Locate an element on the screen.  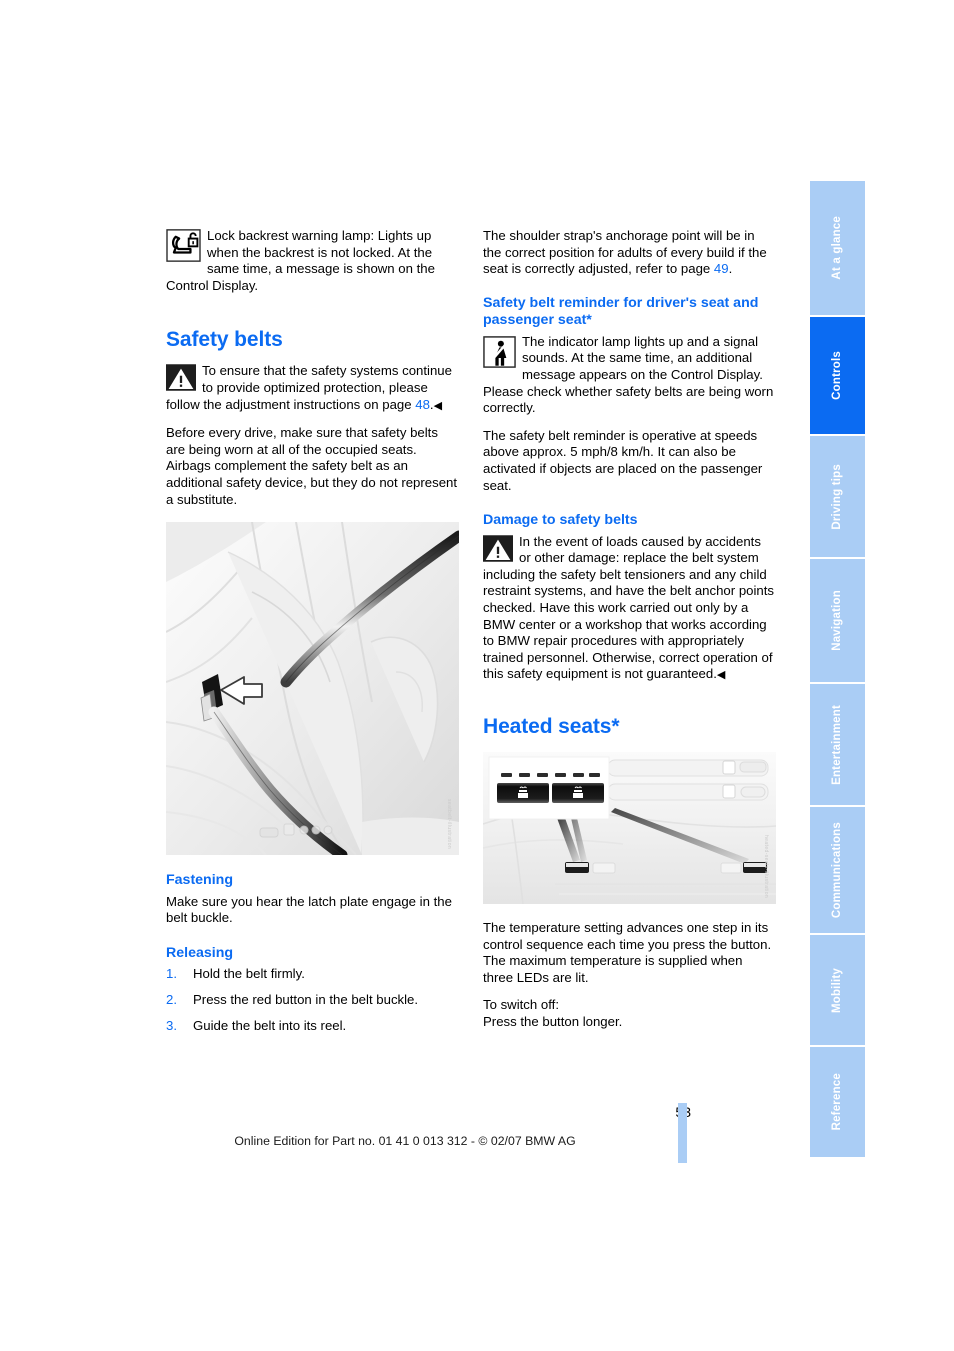
nav-tab-at-a-glance: At a glance is located at coordinates (837, 248).